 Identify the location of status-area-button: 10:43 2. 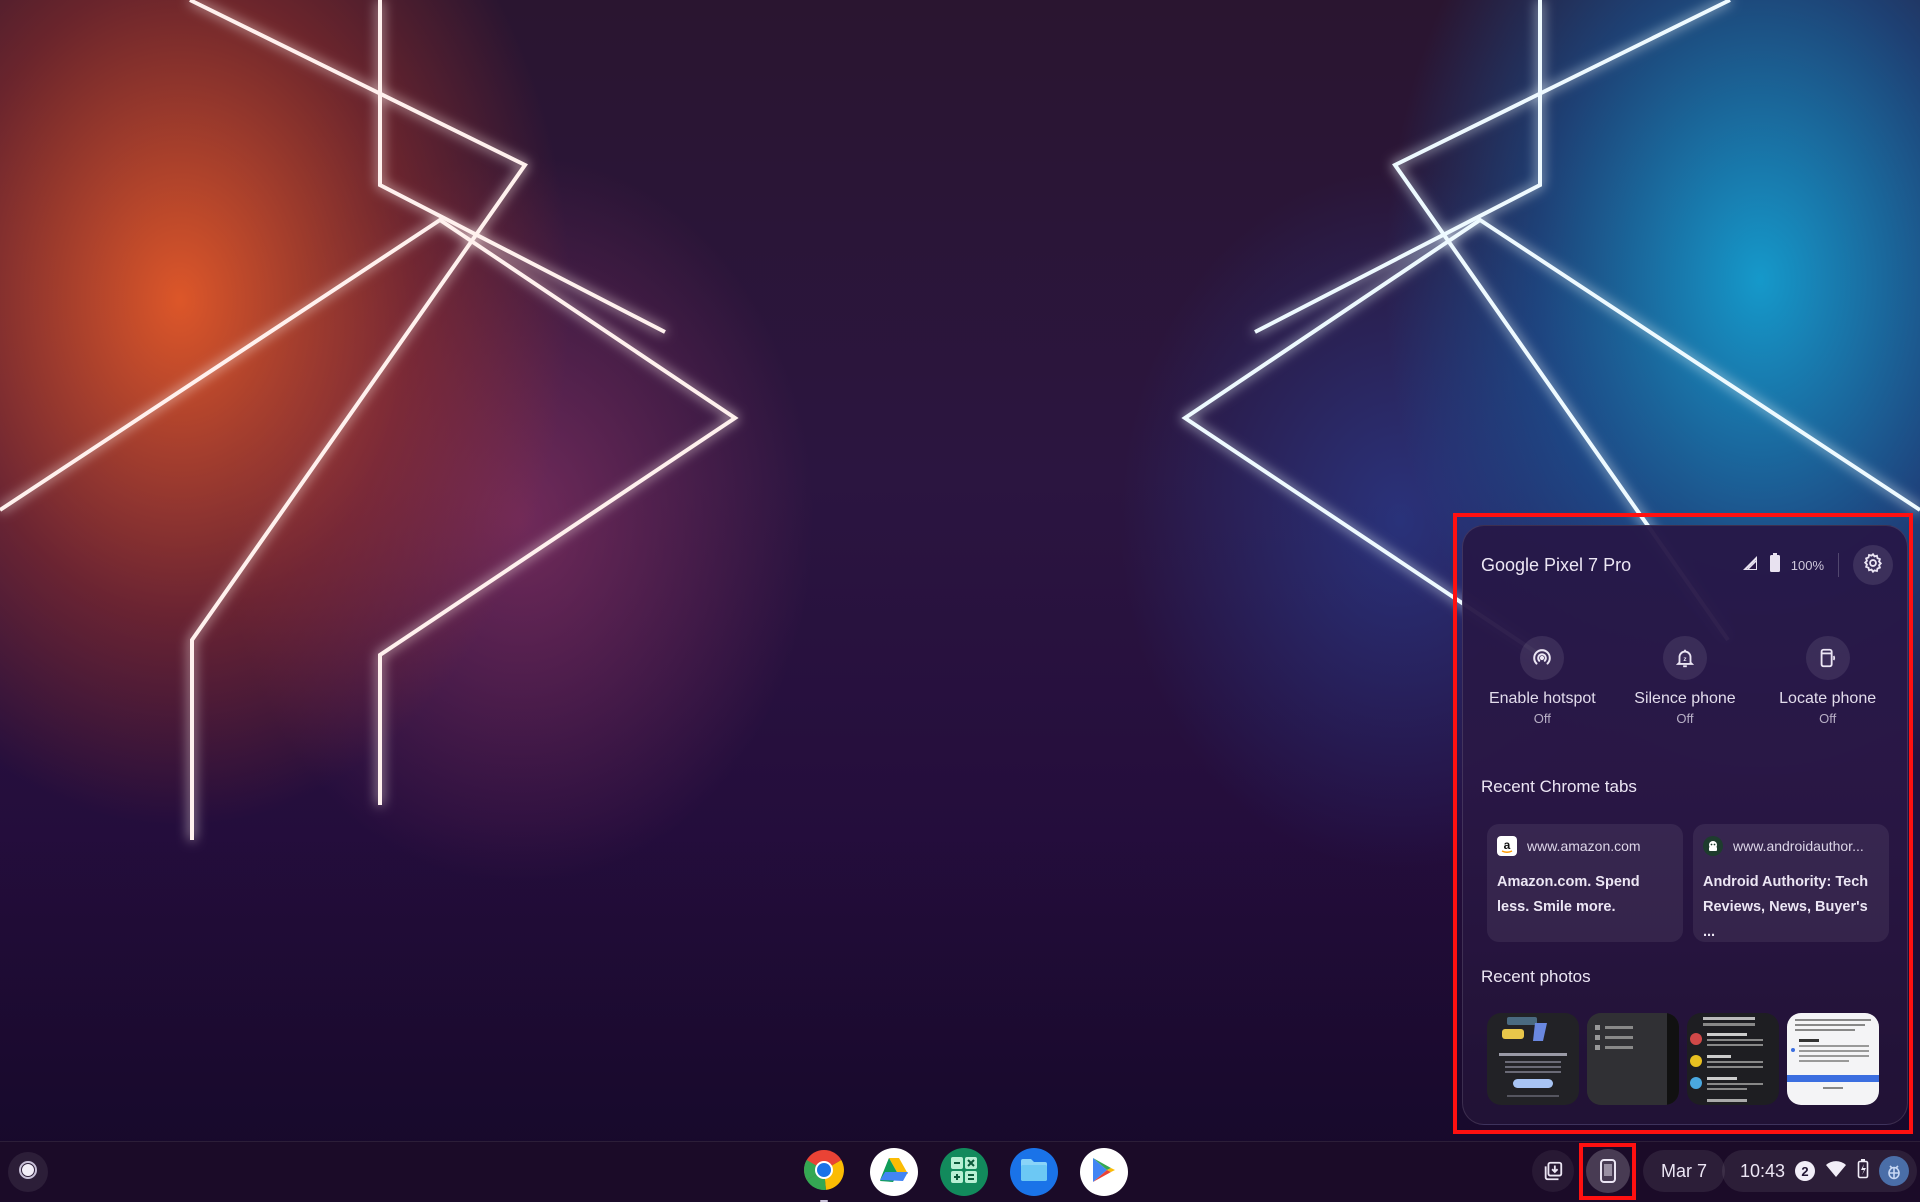
(1820, 1171).